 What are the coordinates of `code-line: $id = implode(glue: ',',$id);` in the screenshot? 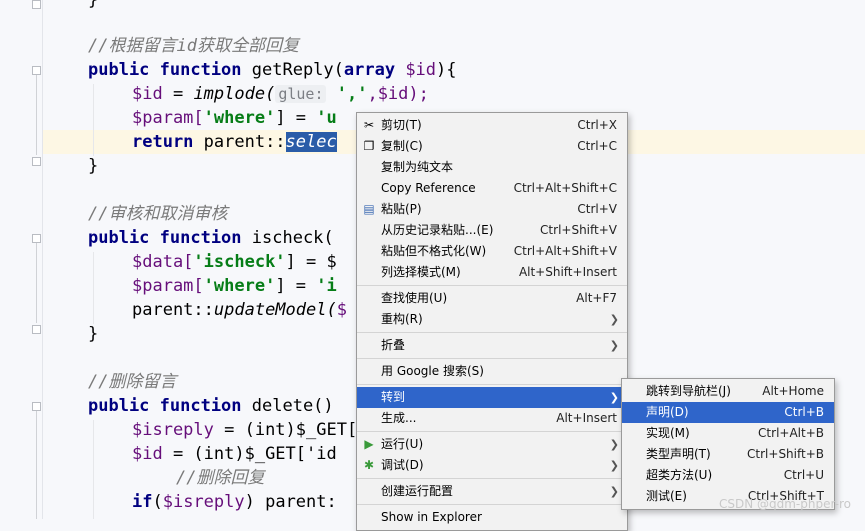 It's located at (280, 94).